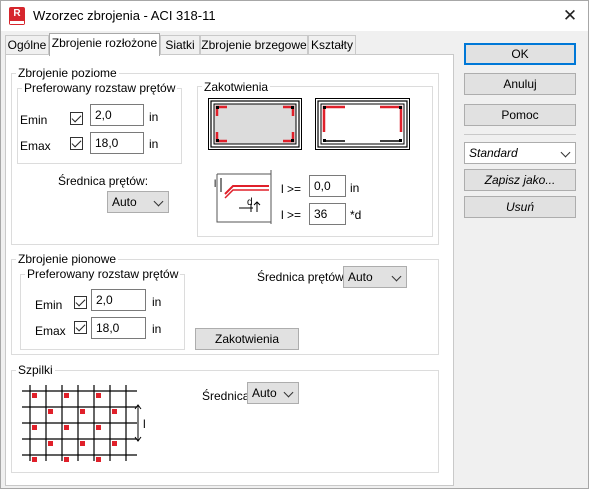 The image size is (589, 489). What do you see at coordinates (27, 45) in the screenshot?
I see `tab-ogolne: Ogólne` at bounding box center [27, 45].